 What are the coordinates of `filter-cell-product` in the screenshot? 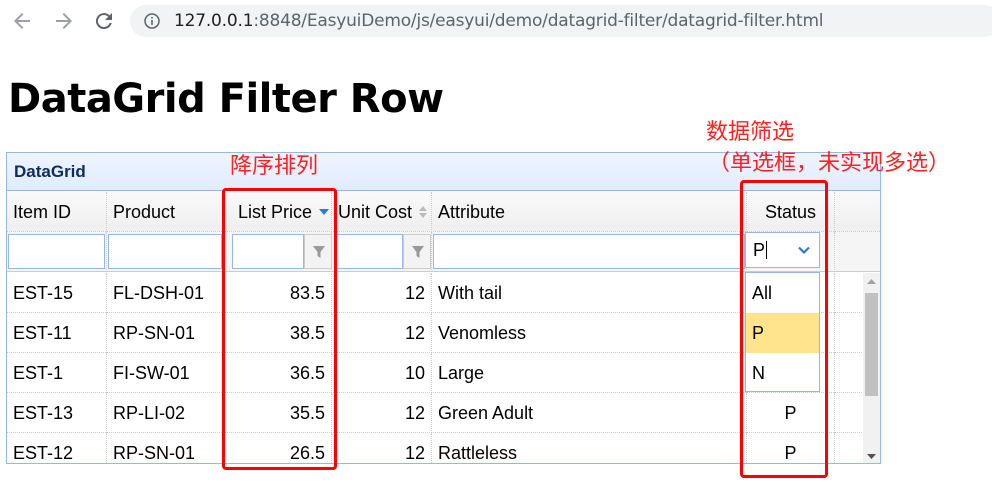 It's located at (165, 252).